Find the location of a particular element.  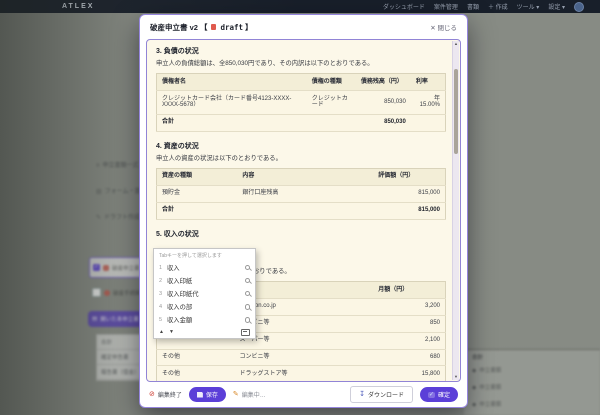

menu-item-create: ＋ 作成 is located at coordinates (498, 6).